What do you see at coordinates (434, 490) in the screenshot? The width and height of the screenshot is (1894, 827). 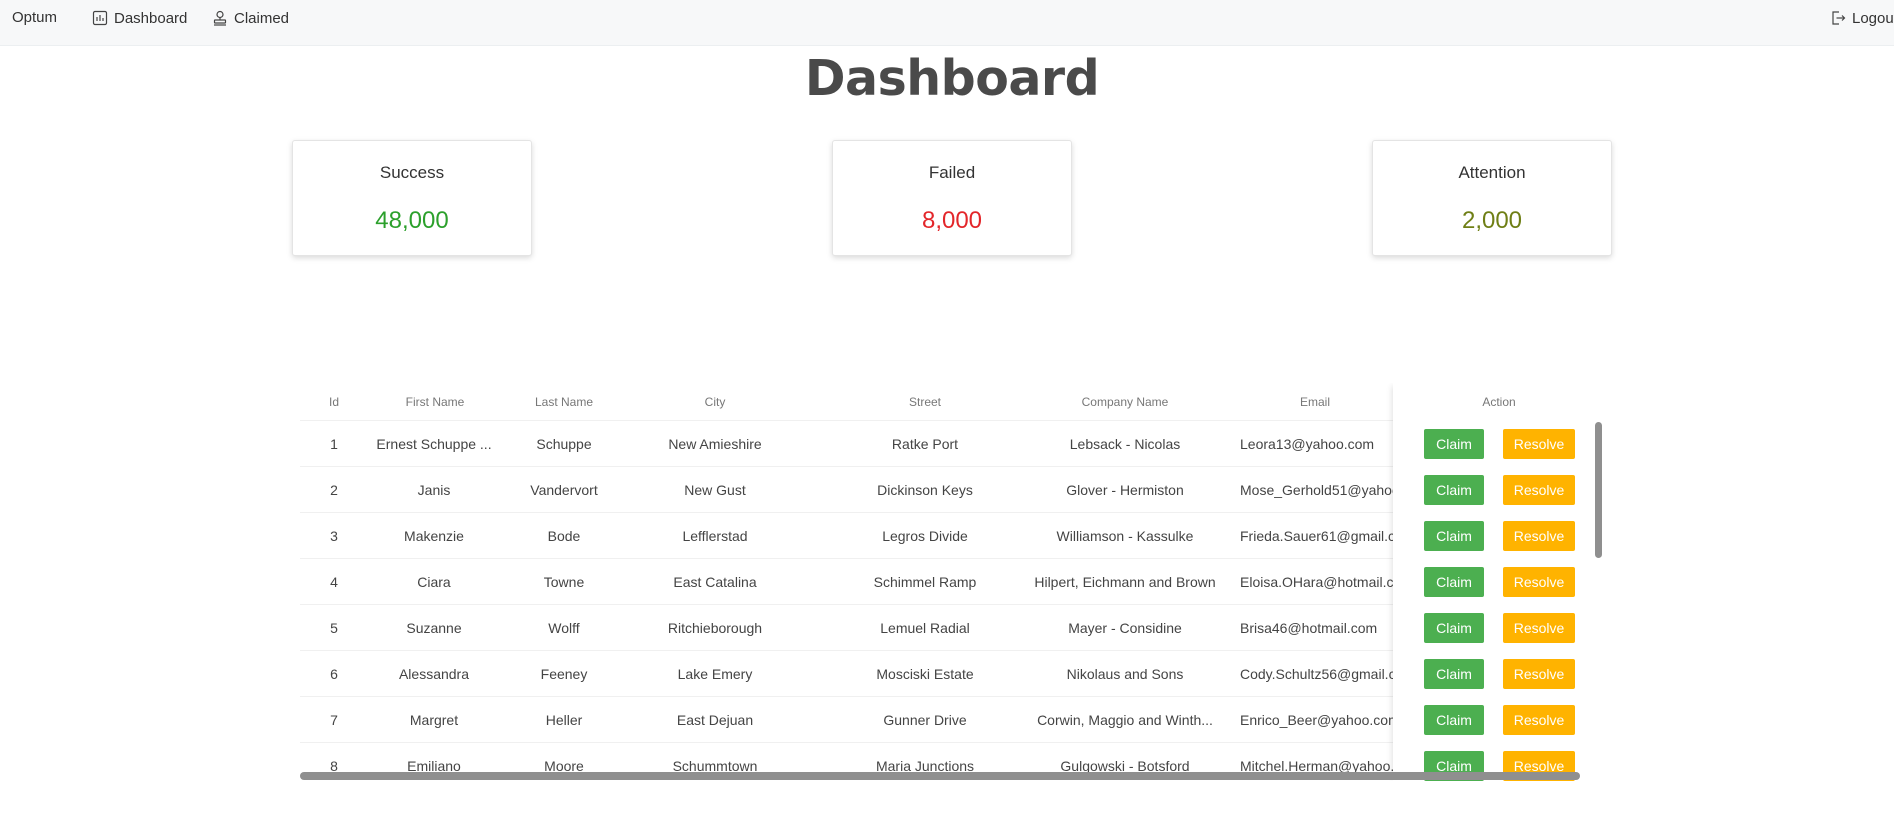 I see `cell-first-name: Janis` at bounding box center [434, 490].